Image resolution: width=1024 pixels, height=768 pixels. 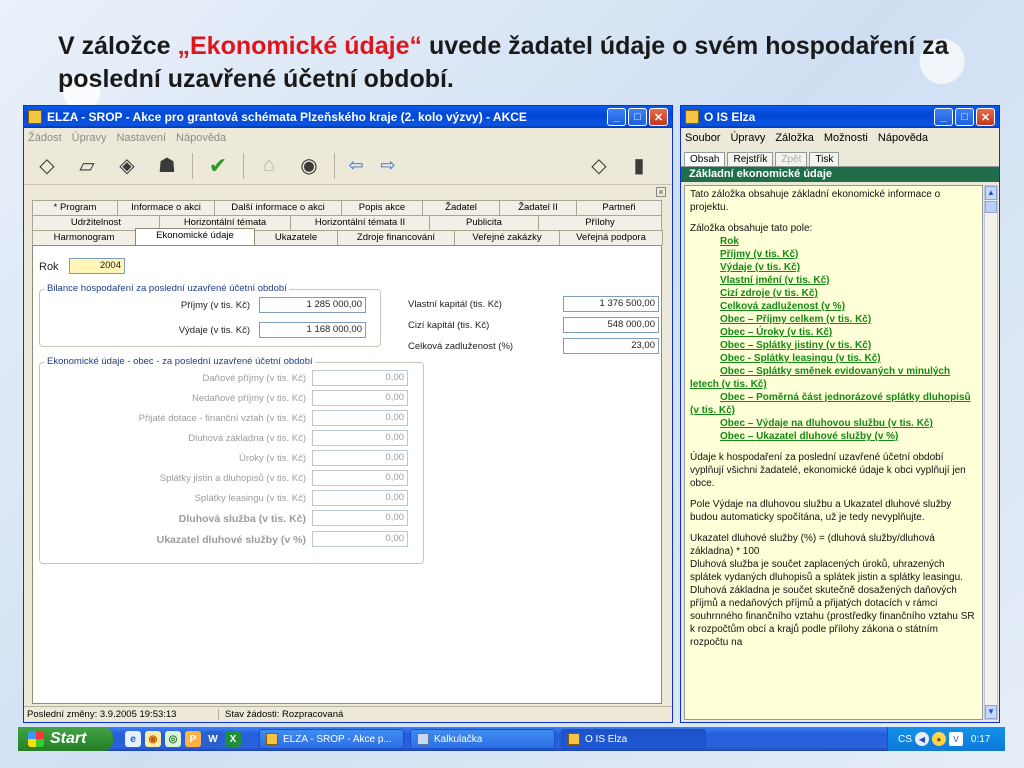 I want to click on help-close-button: ✕, so click(x=985, y=117).